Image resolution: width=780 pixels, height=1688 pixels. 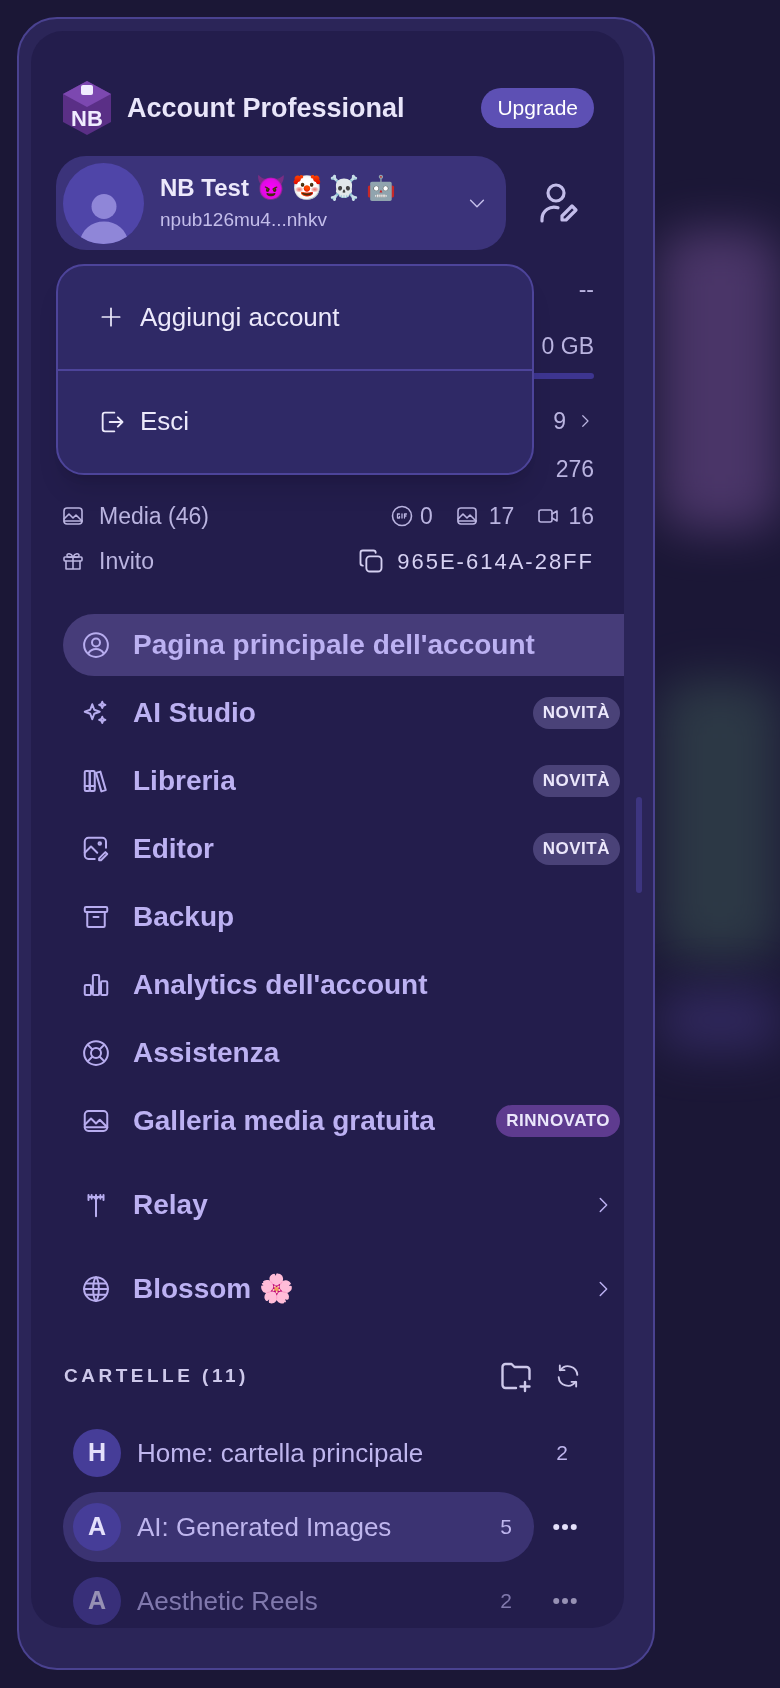 I want to click on account-card: NB Test 😈 🤡 ☠ 🤖 npub126mu4...nhkv, so click(x=281, y=203).